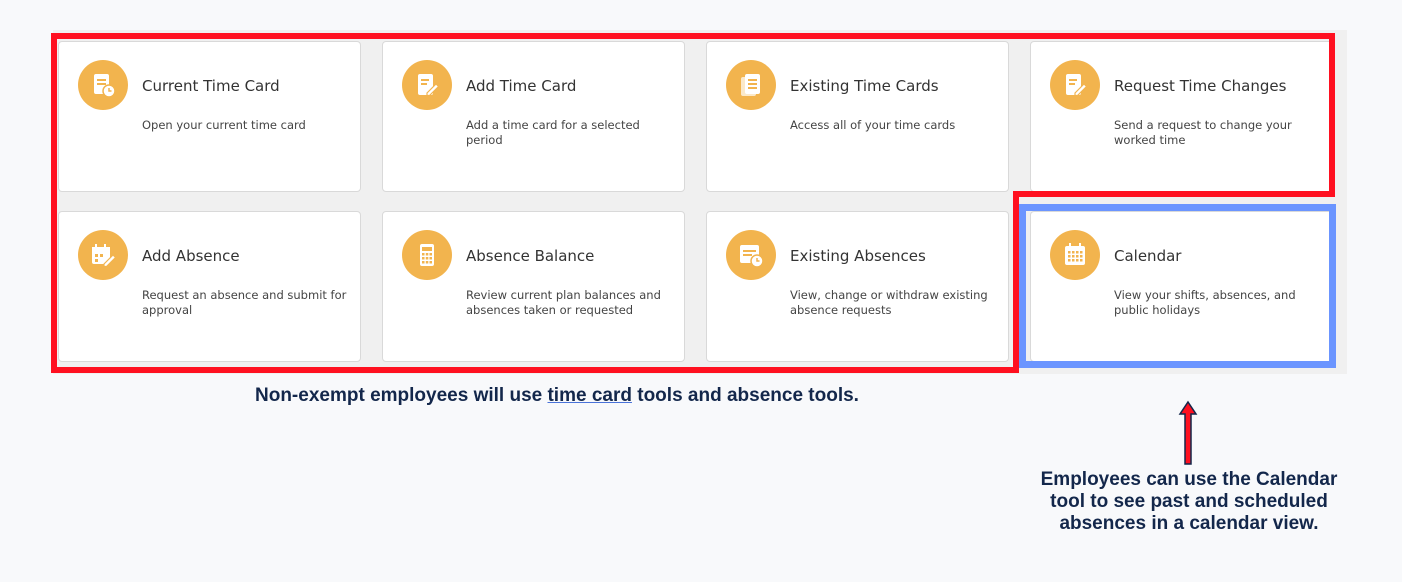 The image size is (1402, 582). Describe the element at coordinates (1188, 435) in the screenshot. I see `up-arrow-icon` at that location.